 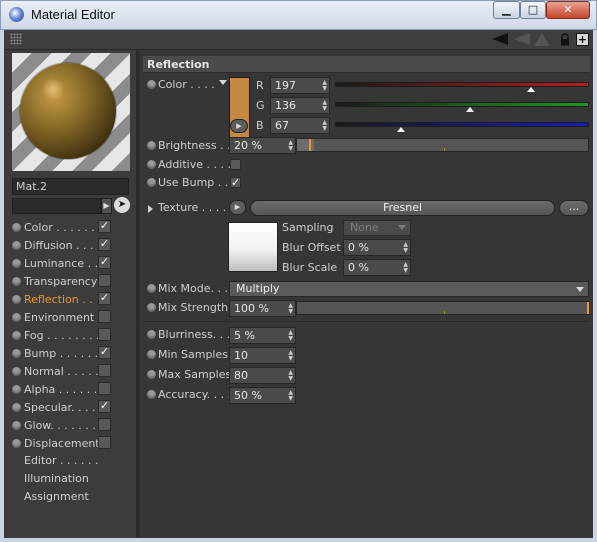 I want to click on channel-label: Glow. . . . . . ., so click(x=60, y=425).